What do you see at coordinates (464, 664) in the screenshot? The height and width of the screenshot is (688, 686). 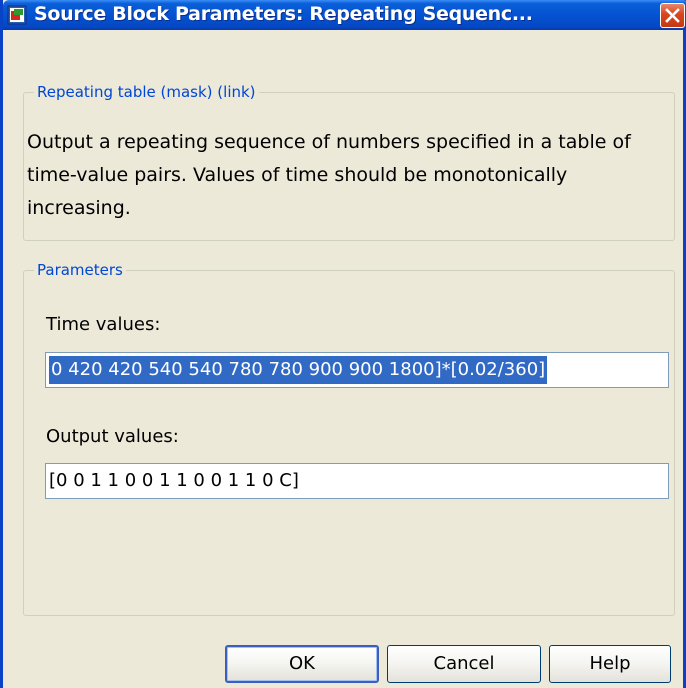 I see `cancel-button: Cancel` at bounding box center [464, 664].